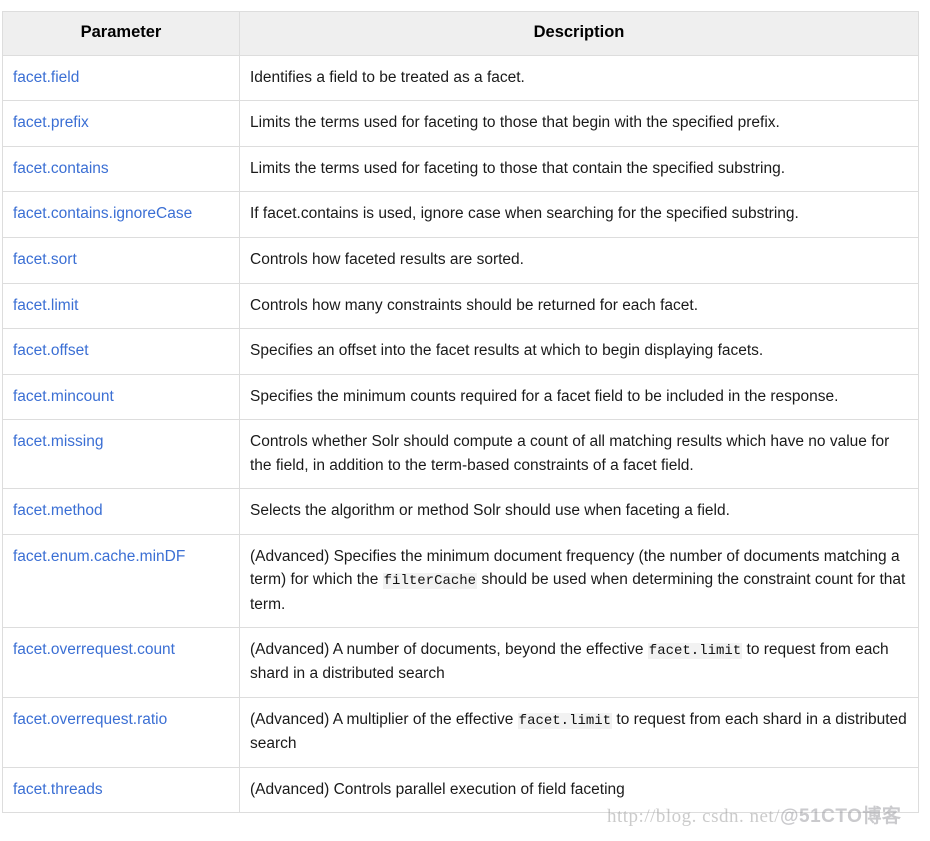 The image size is (930, 841). I want to click on parameter-link: facet.field, so click(46, 77).